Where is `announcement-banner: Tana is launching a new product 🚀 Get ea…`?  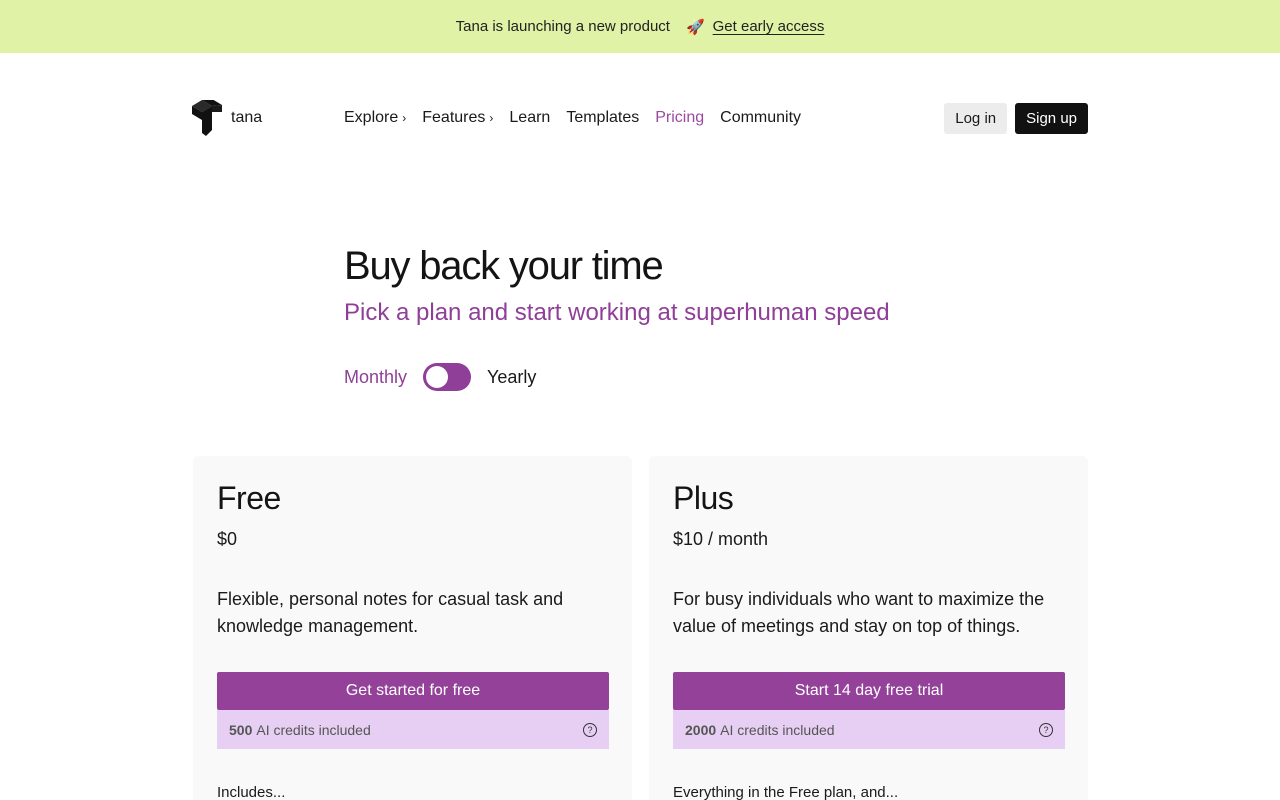 announcement-banner: Tana is launching a new product 🚀 Get ea… is located at coordinates (640, 26).